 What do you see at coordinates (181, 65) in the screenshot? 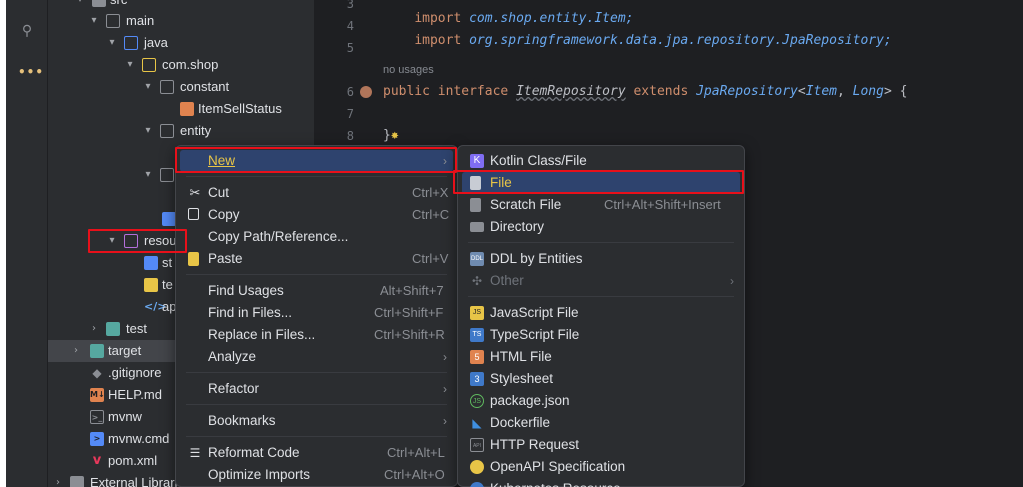
I see `tree-item-com-shop: ▾ com.shop` at bounding box center [181, 65].